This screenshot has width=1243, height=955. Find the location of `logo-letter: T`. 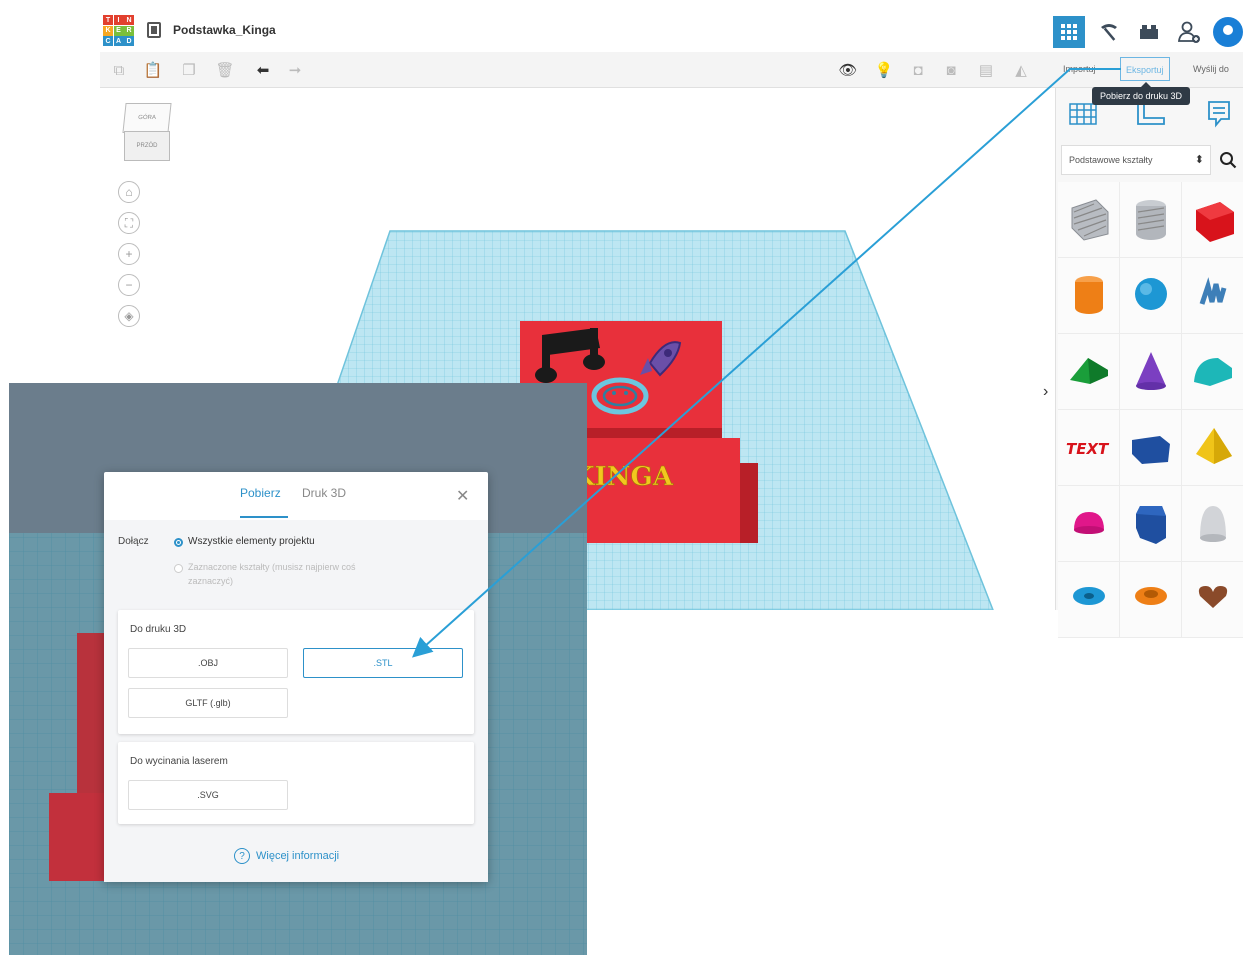

logo-letter: T is located at coordinates (108, 20).